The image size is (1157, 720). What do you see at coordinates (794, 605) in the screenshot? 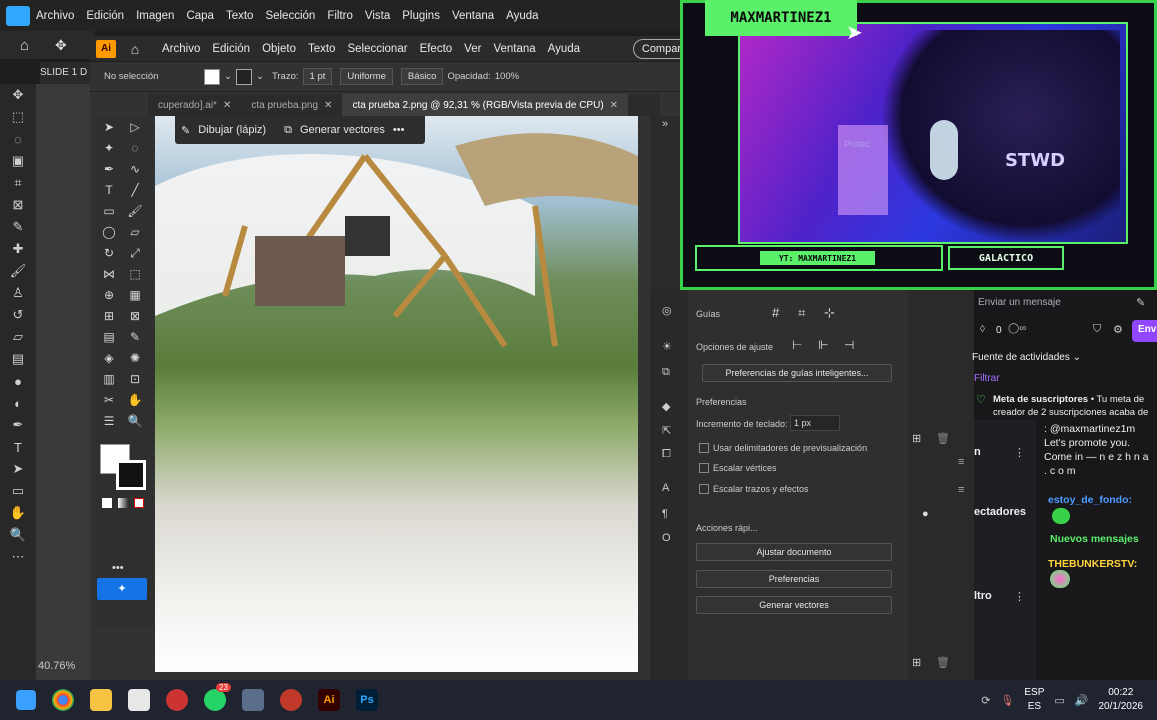
I see `generate-vectors-panel-button: Generar vectores` at bounding box center [794, 605].